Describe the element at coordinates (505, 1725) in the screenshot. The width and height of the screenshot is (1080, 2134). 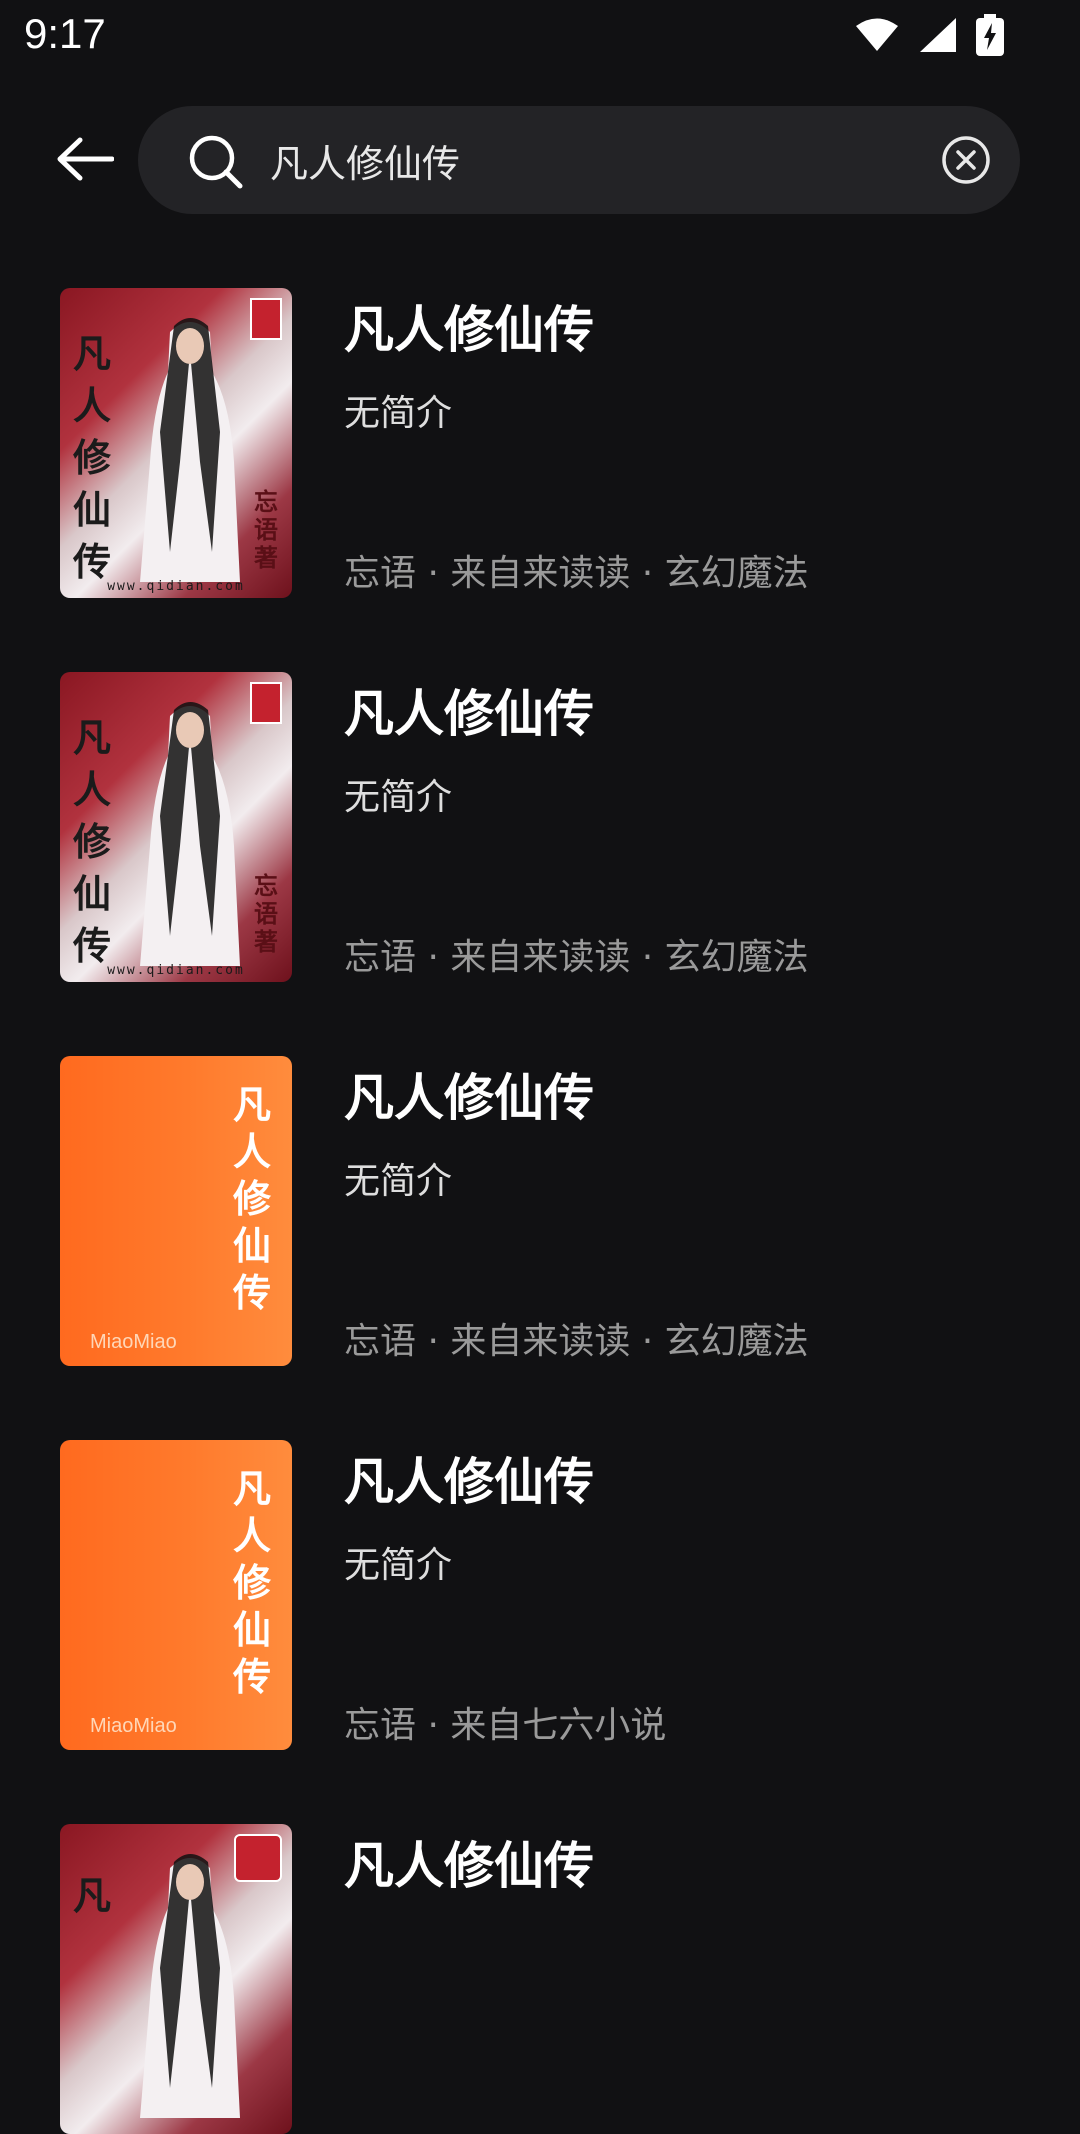
I see `book-meta: 忘语 · 来自七六小说` at that location.